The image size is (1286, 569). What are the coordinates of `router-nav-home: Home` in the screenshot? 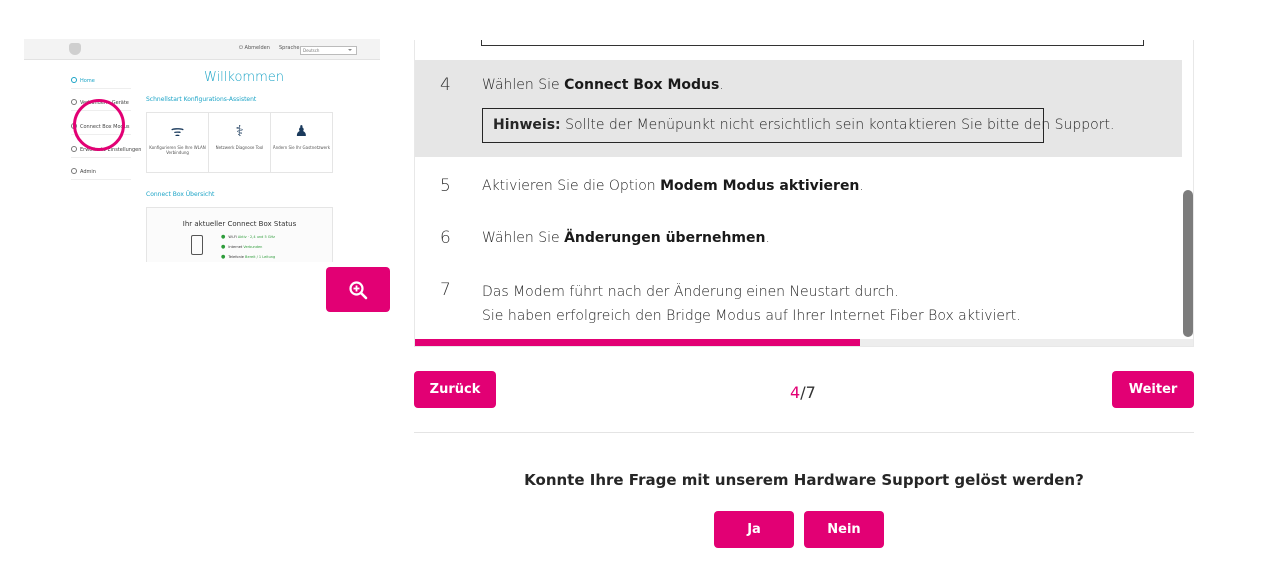 It's located at (101, 82).